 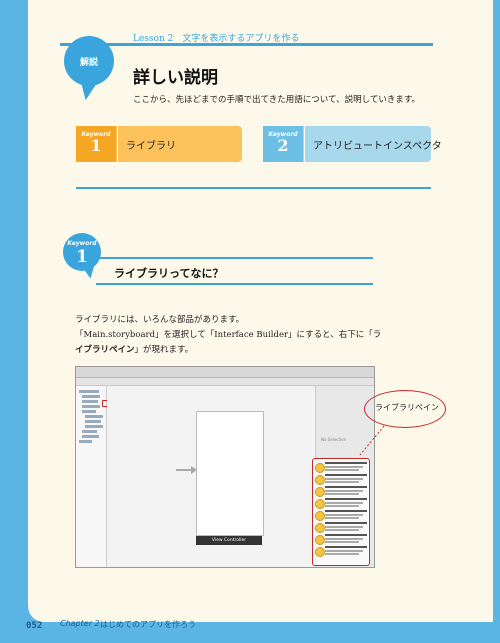 What do you see at coordinates (151, 146) in the screenshot?
I see `keyword-label: ライブラリ` at bounding box center [151, 146].